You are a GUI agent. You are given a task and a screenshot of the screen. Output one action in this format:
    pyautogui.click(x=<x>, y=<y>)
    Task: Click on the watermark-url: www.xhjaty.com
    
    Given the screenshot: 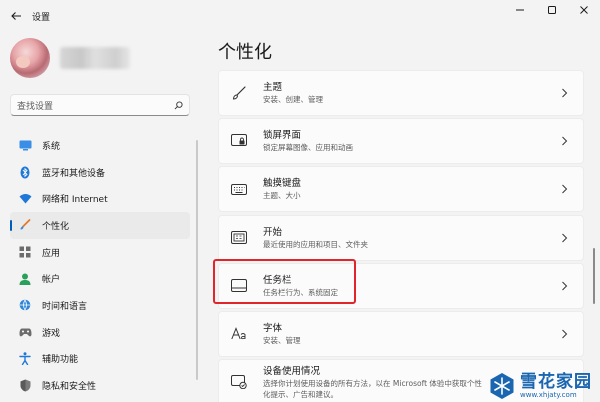 What is the action you would take?
    pyautogui.click(x=548, y=395)
    